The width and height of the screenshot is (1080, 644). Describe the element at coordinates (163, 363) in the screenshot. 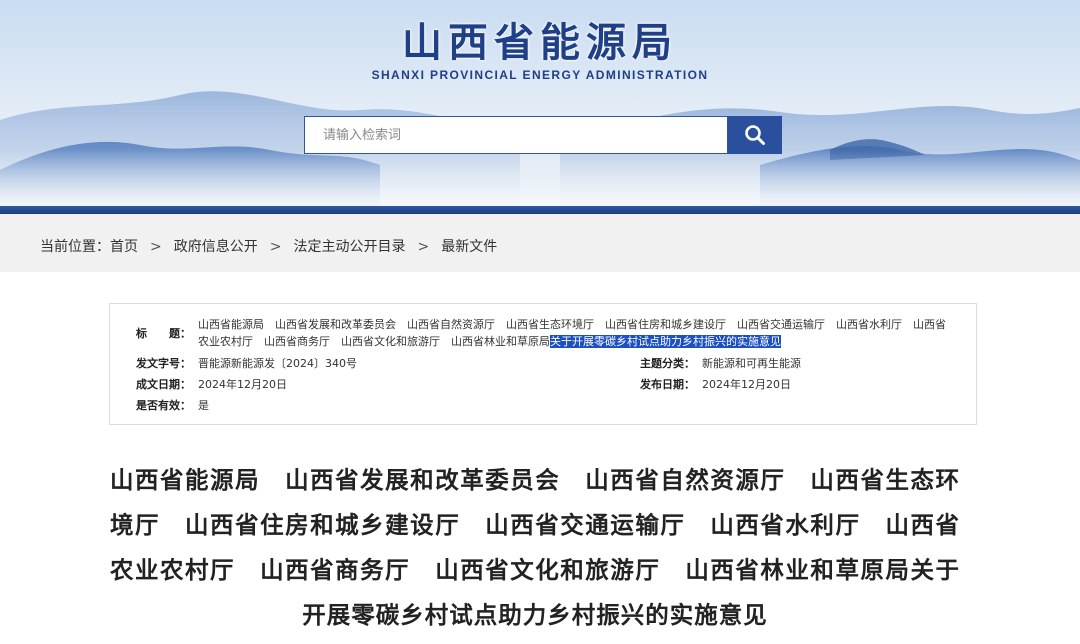

I see `doc-number-label: 发文字号：` at that location.